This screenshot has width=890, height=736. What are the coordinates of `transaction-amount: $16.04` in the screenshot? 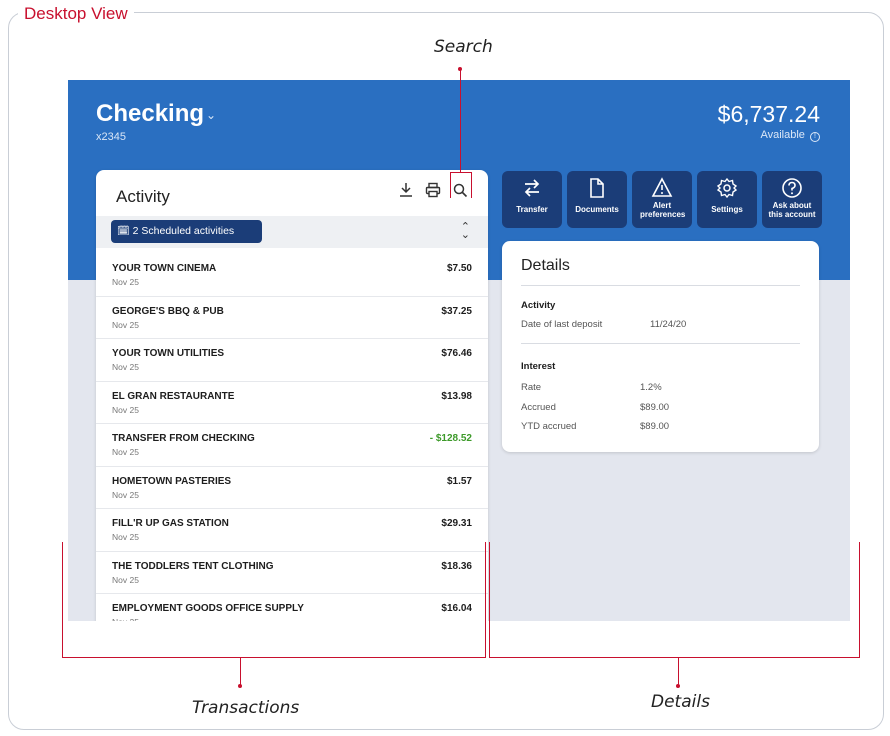 It's located at (456, 608).